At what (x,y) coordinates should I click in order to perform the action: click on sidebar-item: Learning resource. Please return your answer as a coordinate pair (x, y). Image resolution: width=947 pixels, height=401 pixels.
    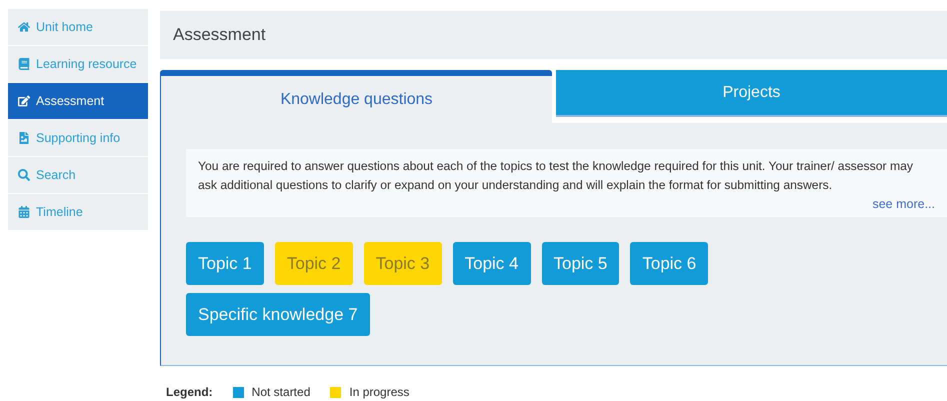
    Looking at the image, I should click on (78, 64).